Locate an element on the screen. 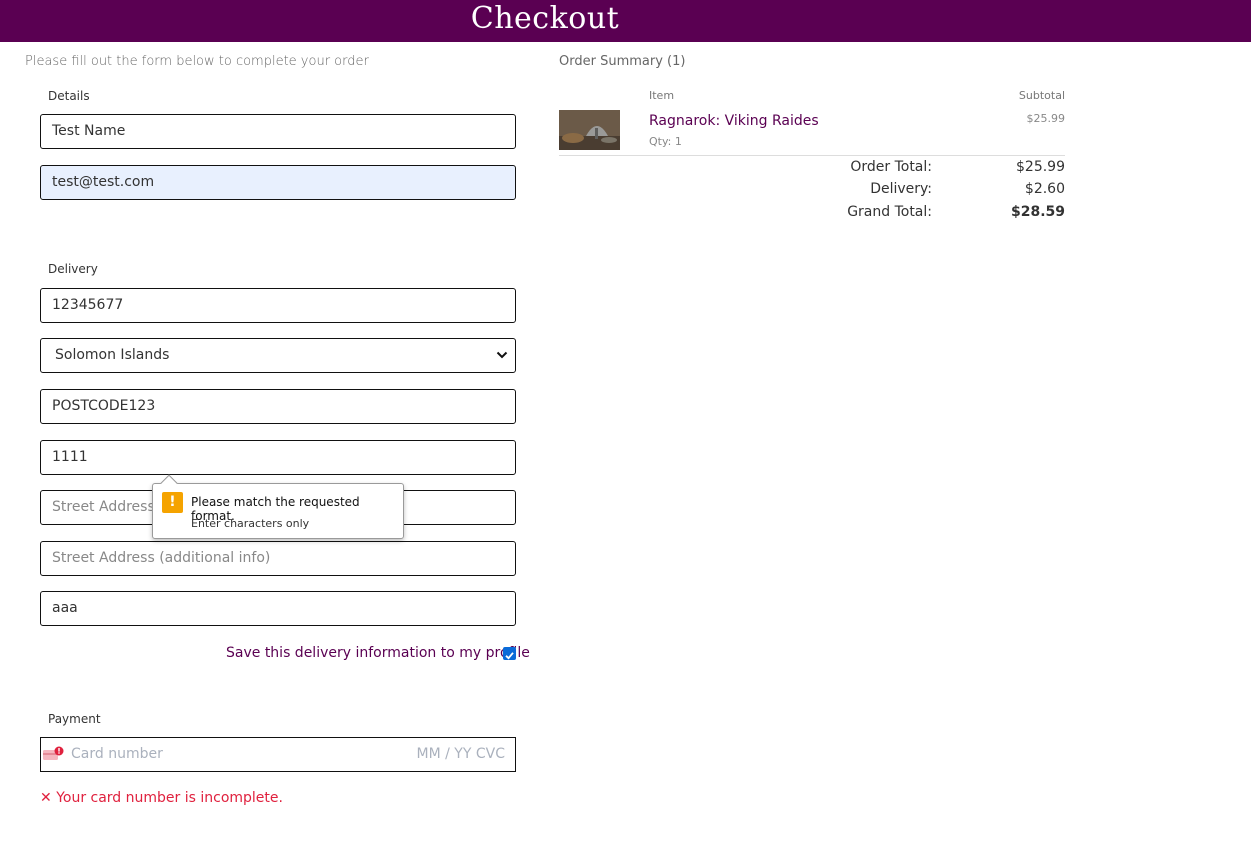 The image size is (1251, 866). checkmark-icon is located at coordinates (509, 656).